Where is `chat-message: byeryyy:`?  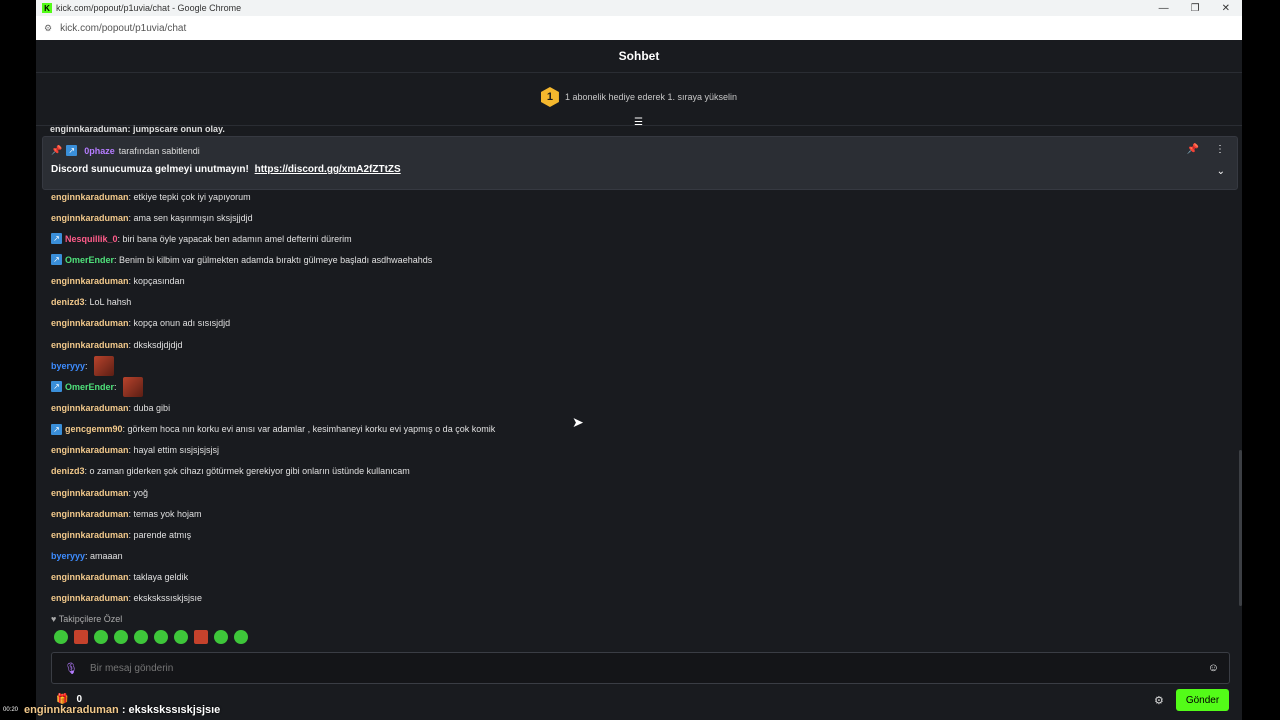
chat-message: byeryyy: is located at coordinates (641, 365).